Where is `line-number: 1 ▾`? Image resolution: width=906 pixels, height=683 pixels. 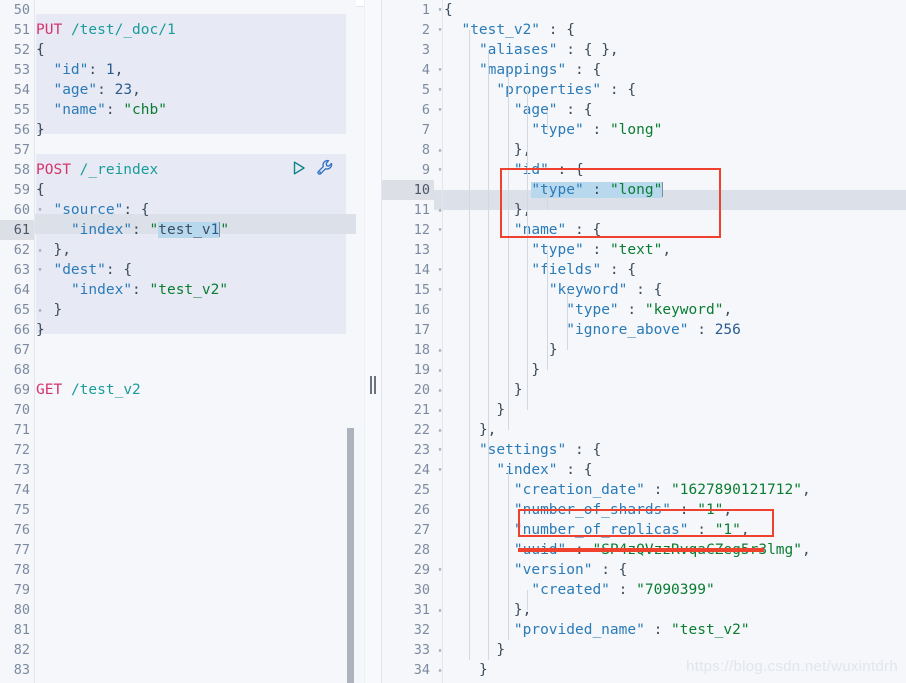 line-number: 1 ▾ is located at coordinates (412, 10).